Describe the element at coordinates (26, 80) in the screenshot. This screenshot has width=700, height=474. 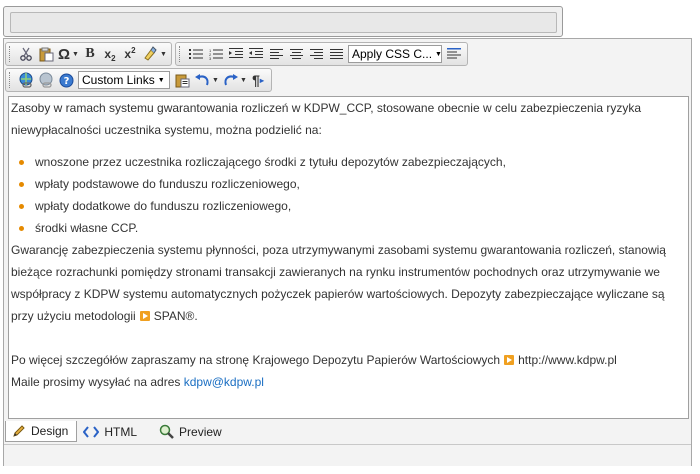
I see `hyperlink-icon` at that location.